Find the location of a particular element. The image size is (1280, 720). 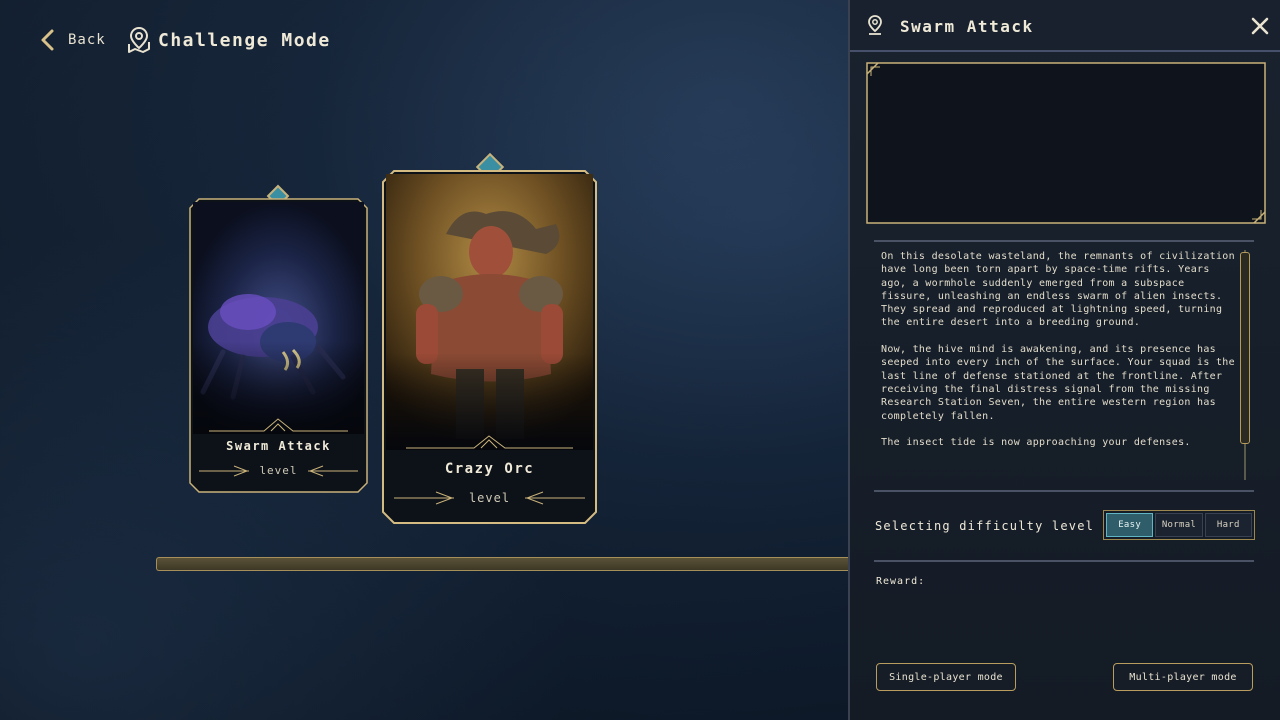

map-pin-icon is located at coordinates (139, 39).